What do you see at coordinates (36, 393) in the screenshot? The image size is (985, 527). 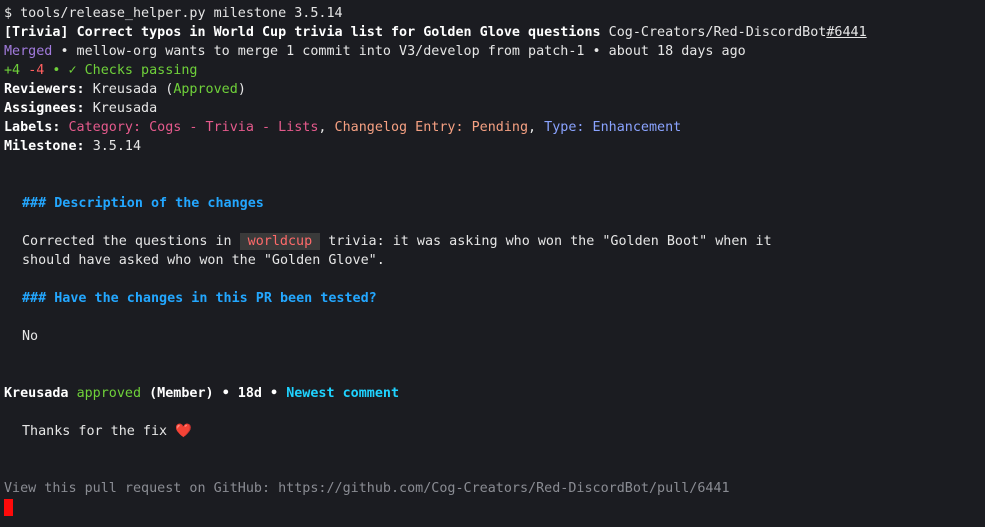 I see `comment-author: Kreusada` at bounding box center [36, 393].